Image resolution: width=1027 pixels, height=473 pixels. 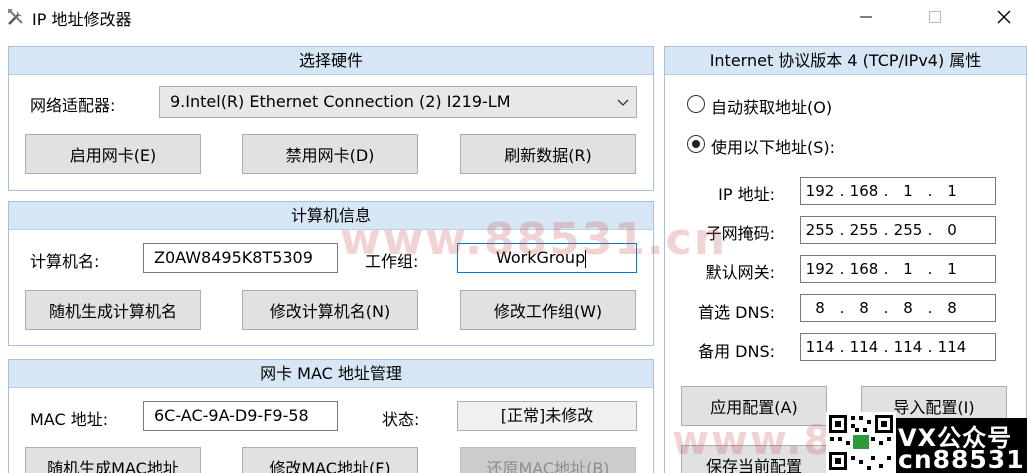 I want to click on status-label: 状态:, so click(x=401, y=419).